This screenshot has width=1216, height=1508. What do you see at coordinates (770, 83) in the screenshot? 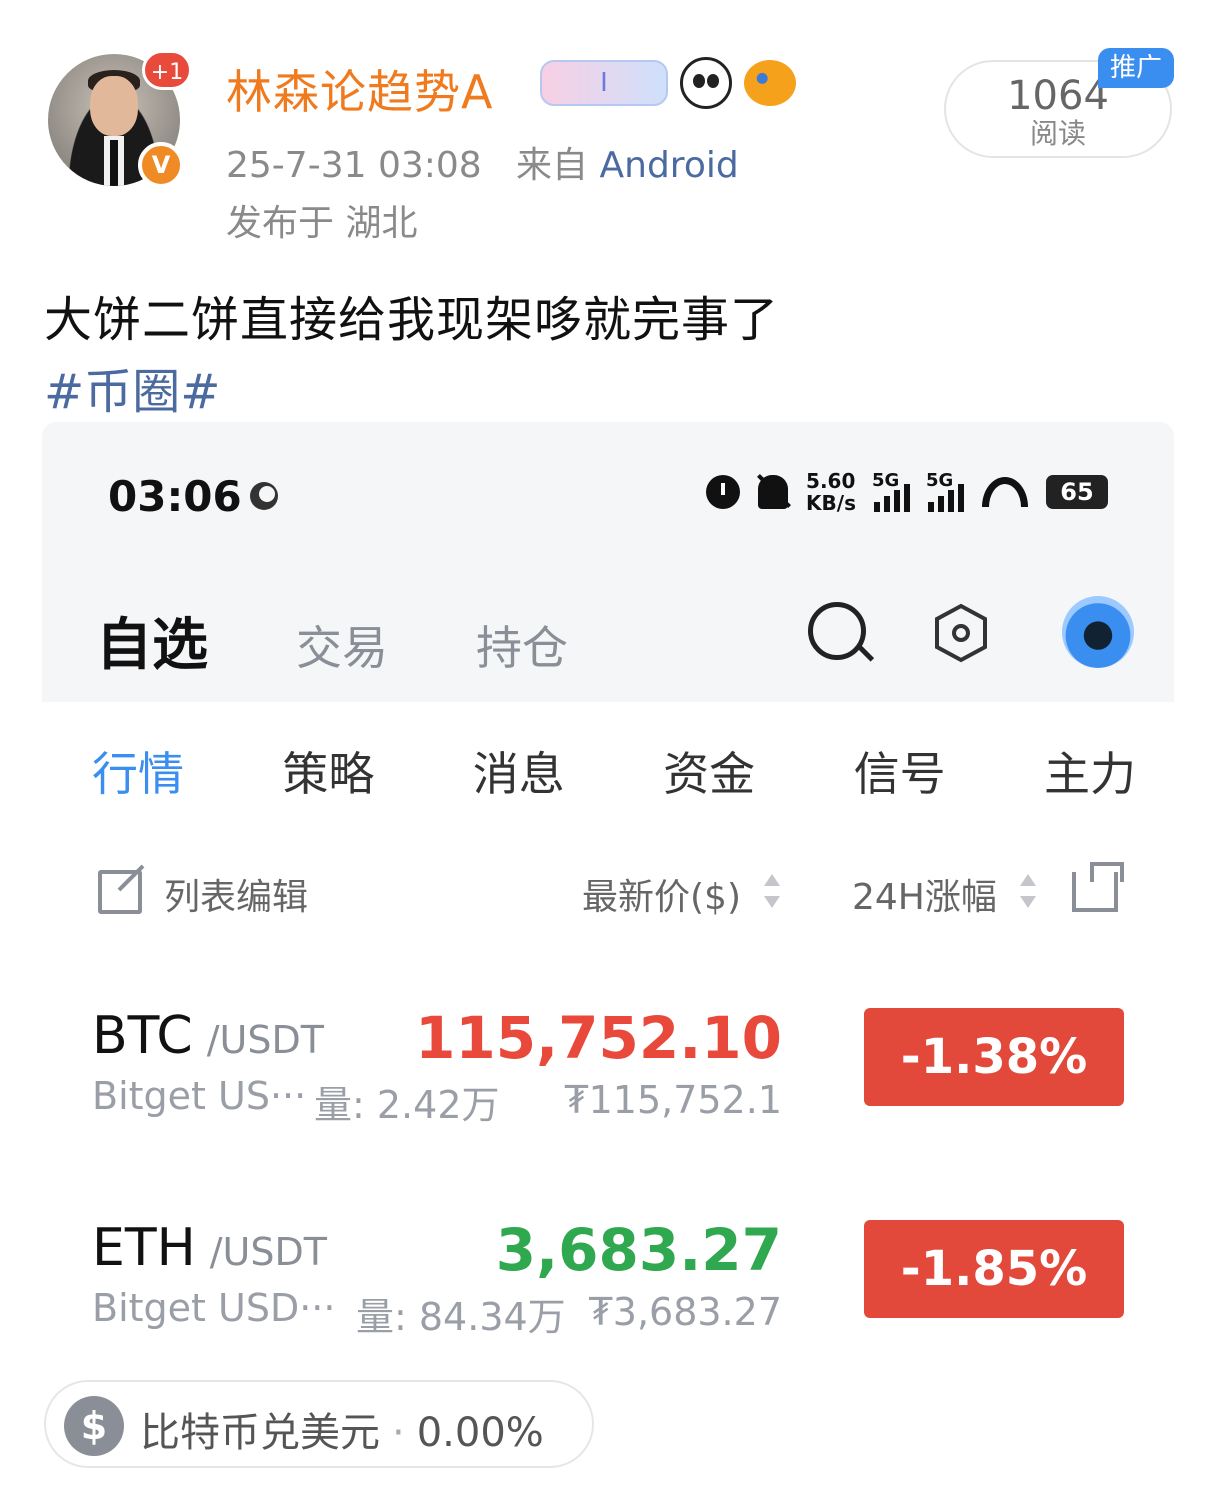
I see `fish-icon` at bounding box center [770, 83].